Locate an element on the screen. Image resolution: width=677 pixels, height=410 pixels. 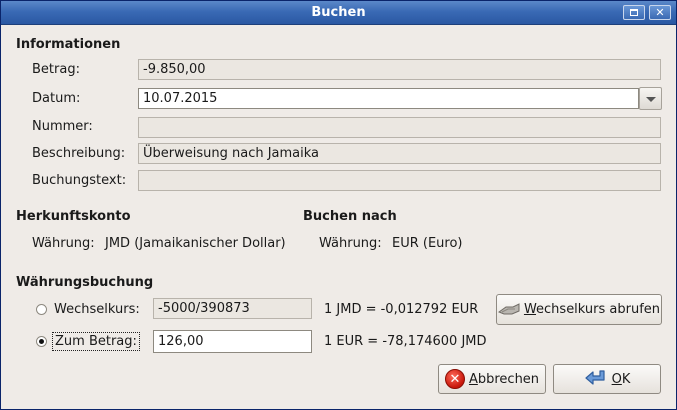
window-title: Buchen is located at coordinates (338, 12).